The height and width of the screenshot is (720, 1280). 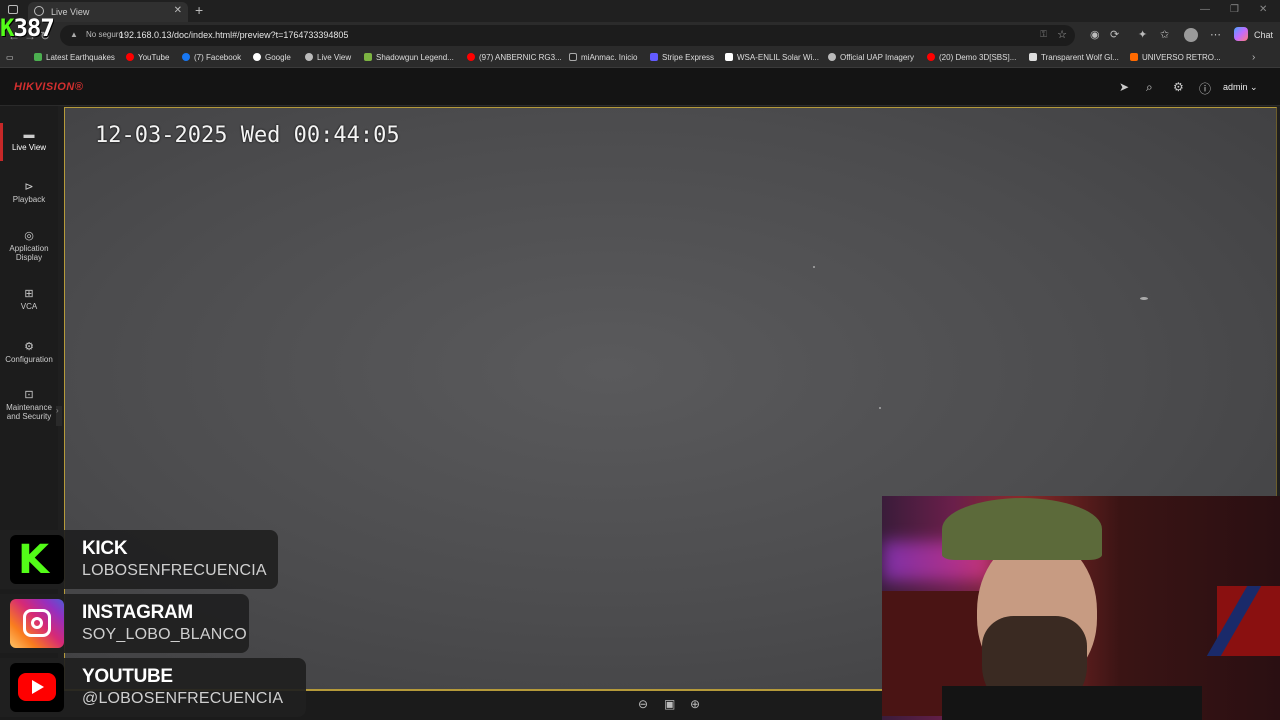 I want to click on social-title: KICK, so click(x=105, y=548).